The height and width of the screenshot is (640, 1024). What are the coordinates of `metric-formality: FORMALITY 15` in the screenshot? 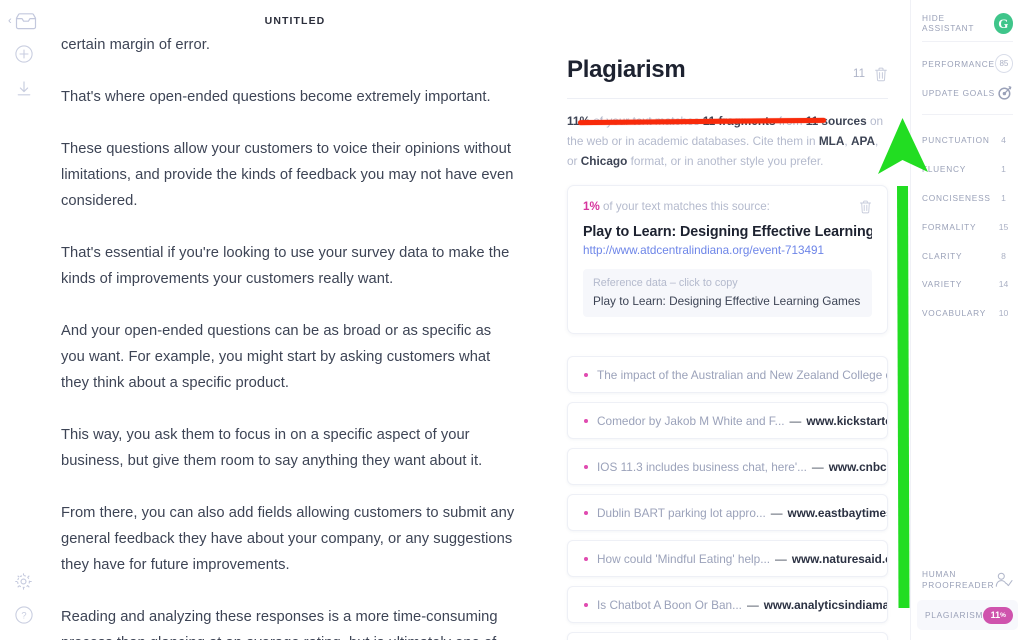 It's located at (967, 226).